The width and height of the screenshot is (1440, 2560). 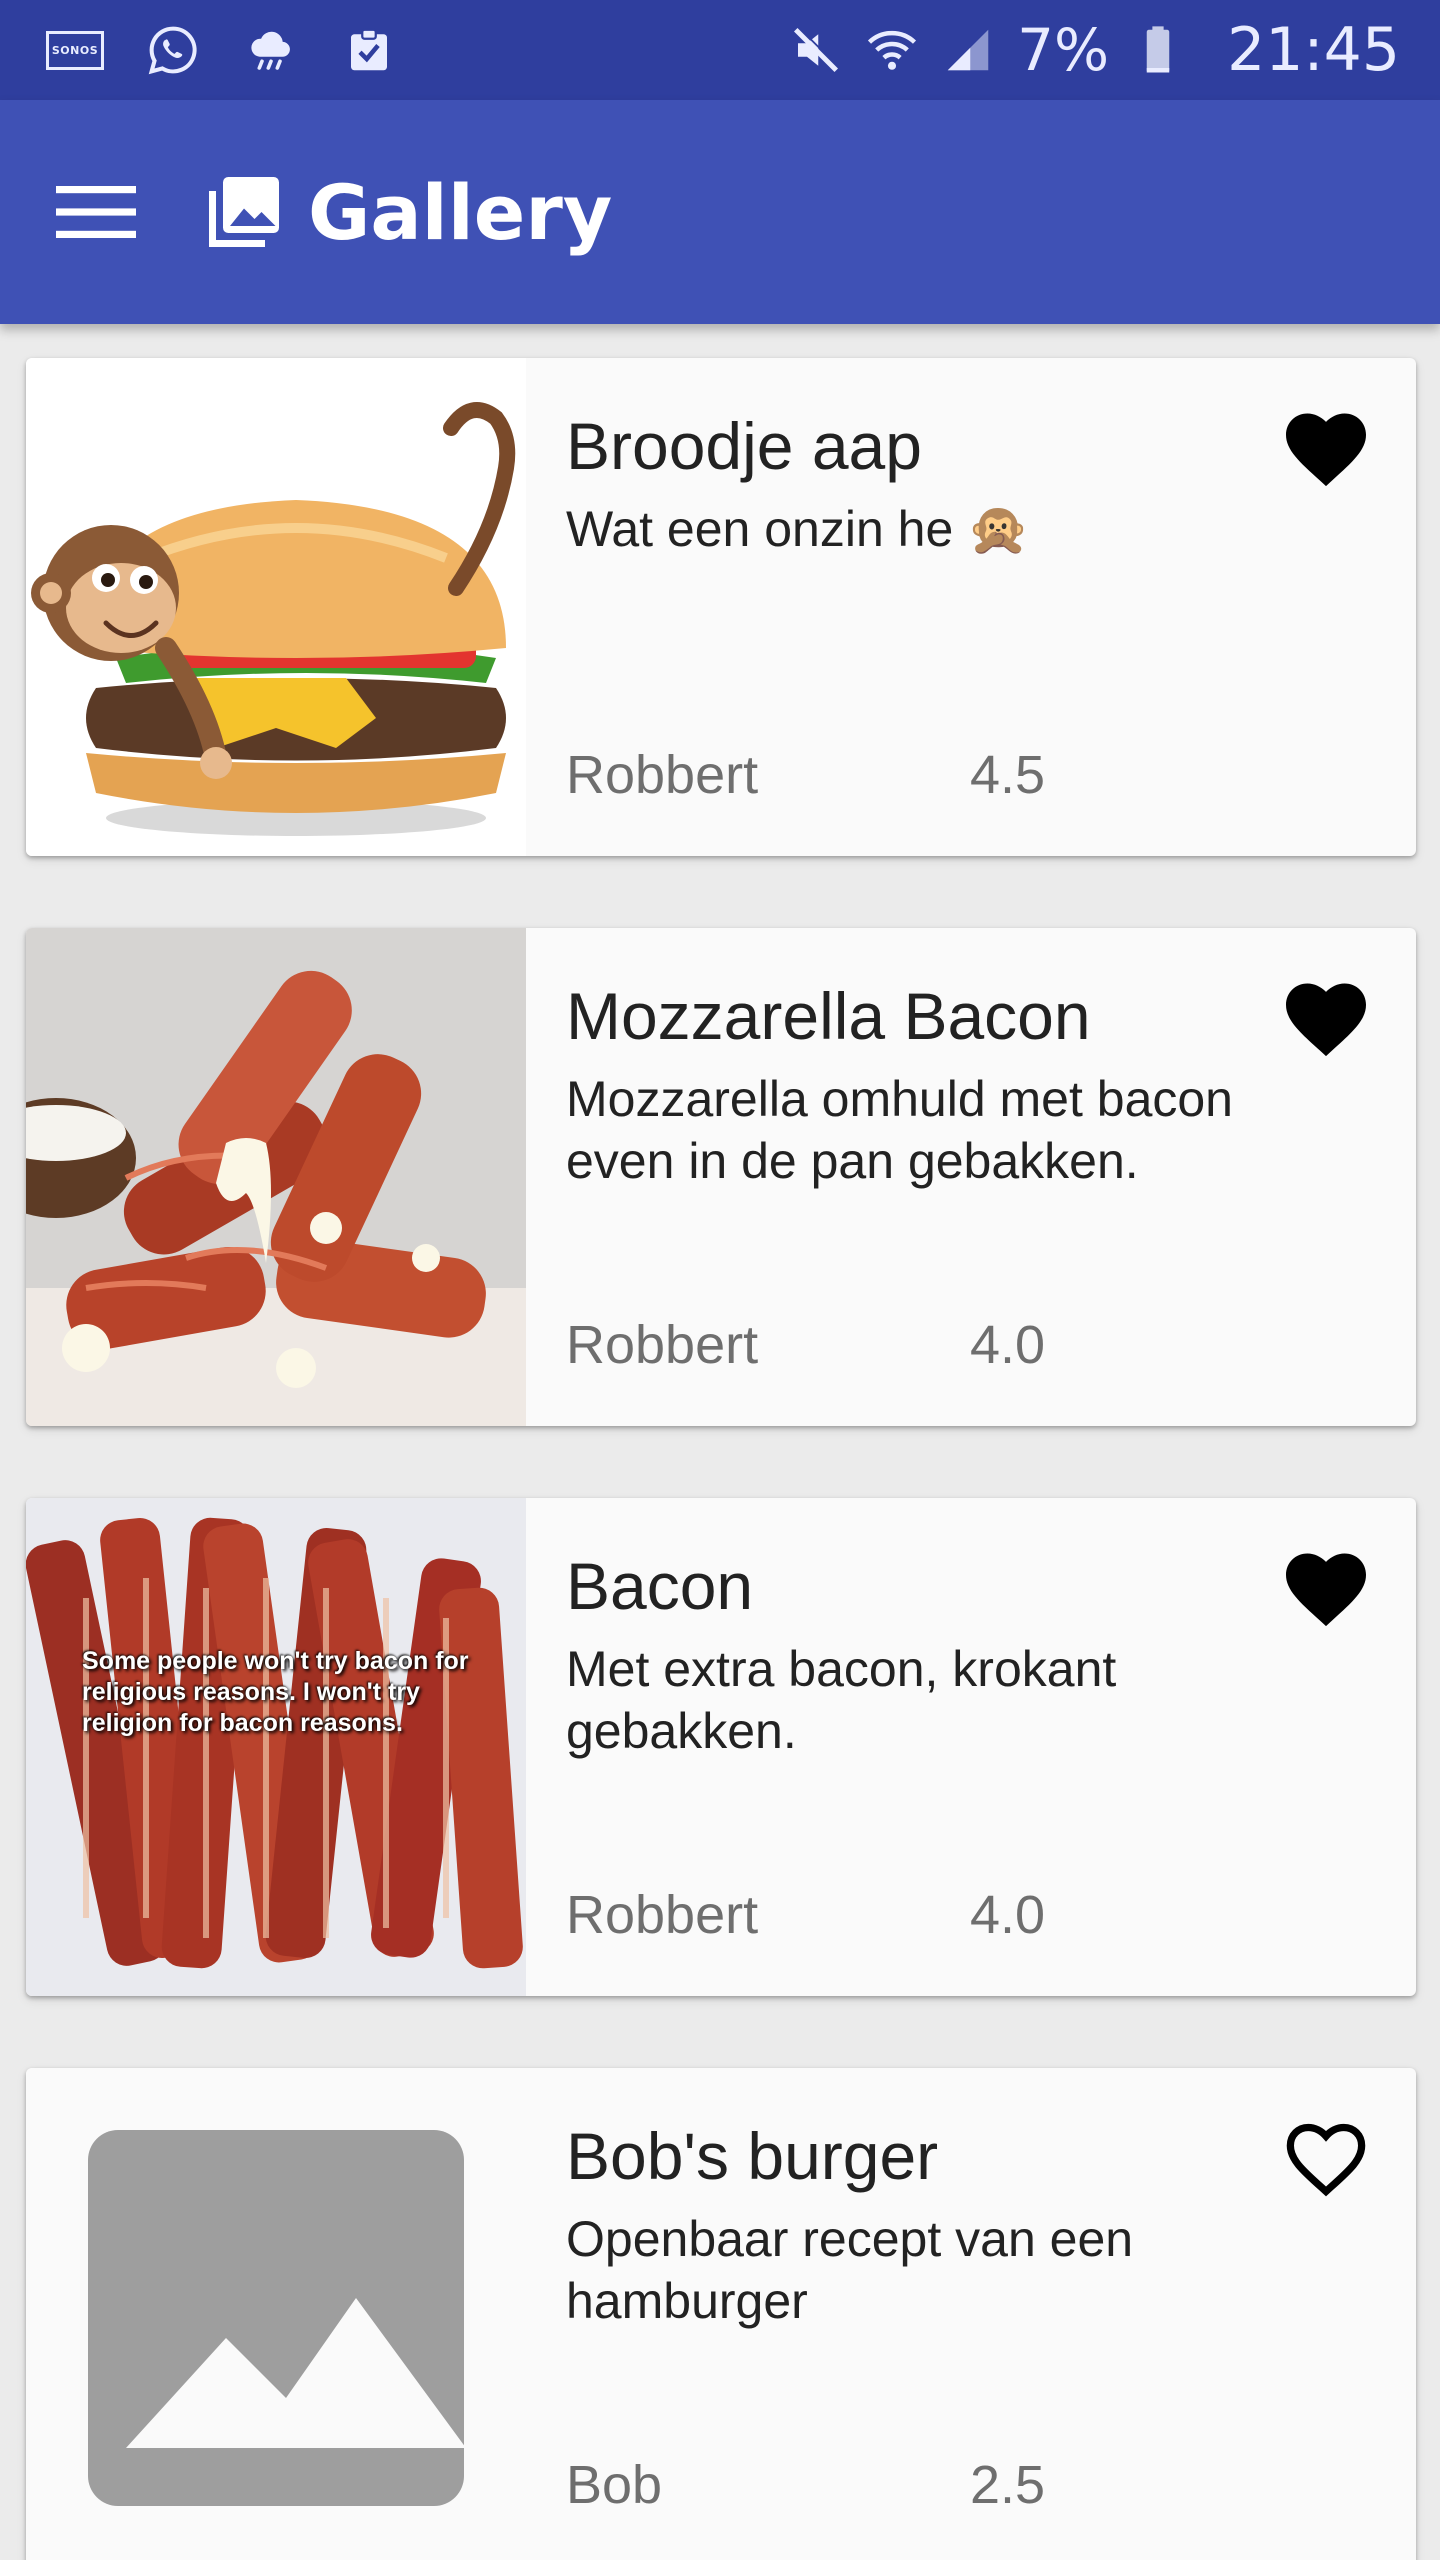 I want to click on recipe-rating: 4.5, so click(x=1008, y=775).